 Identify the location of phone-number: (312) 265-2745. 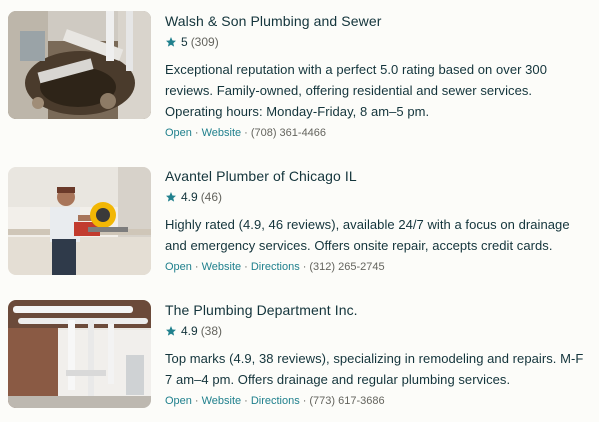
(346, 267).